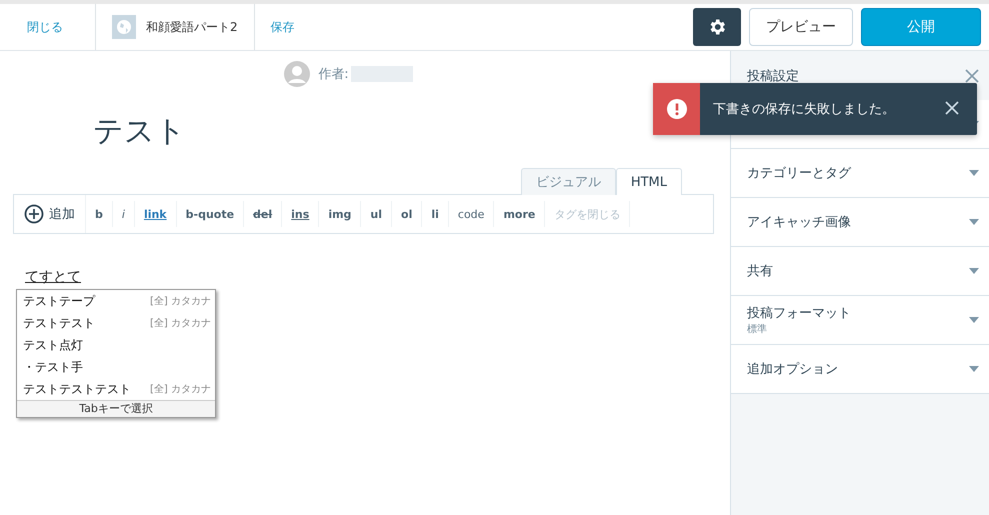 The width and height of the screenshot is (989, 515). What do you see at coordinates (77, 389) in the screenshot?
I see `candidate-item: テストテストテスト` at bounding box center [77, 389].